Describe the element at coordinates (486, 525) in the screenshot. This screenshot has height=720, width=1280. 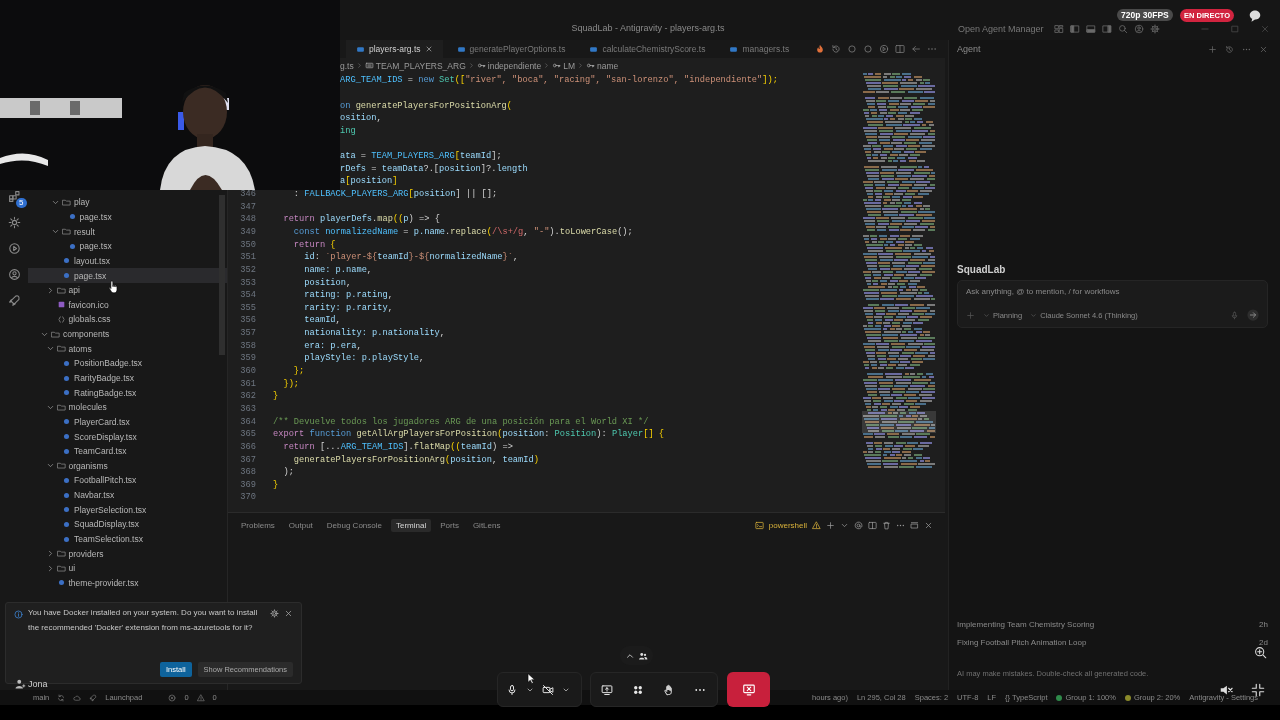
I see `panel-tab: GitLens` at that location.